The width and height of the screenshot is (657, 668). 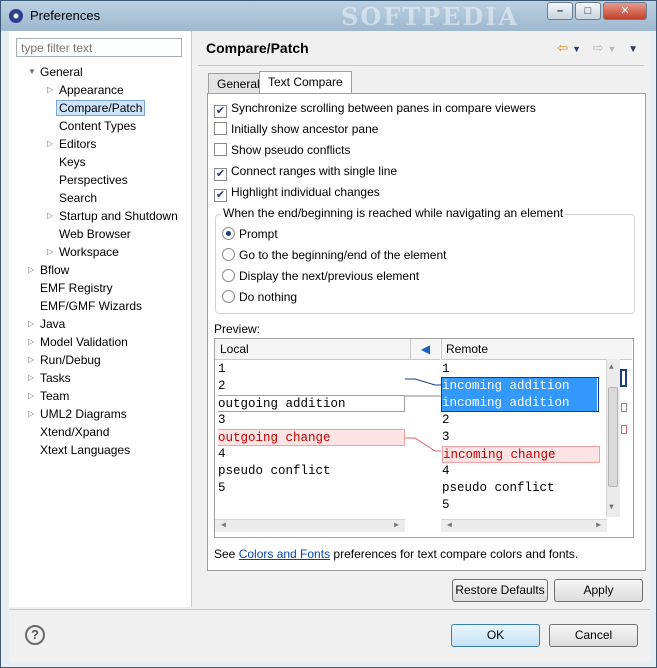 I want to click on cancel-button: Cancel, so click(x=593, y=635).